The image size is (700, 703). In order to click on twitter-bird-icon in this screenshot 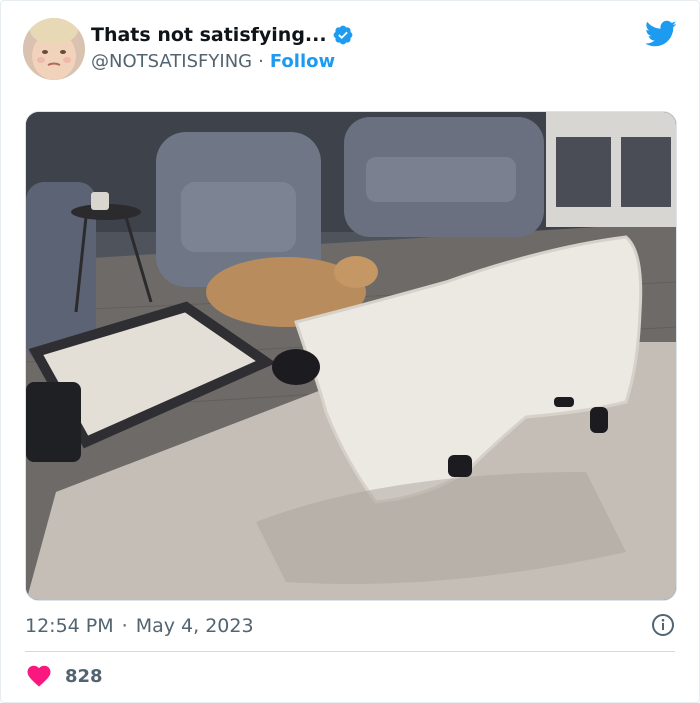, I will do `click(661, 34)`.